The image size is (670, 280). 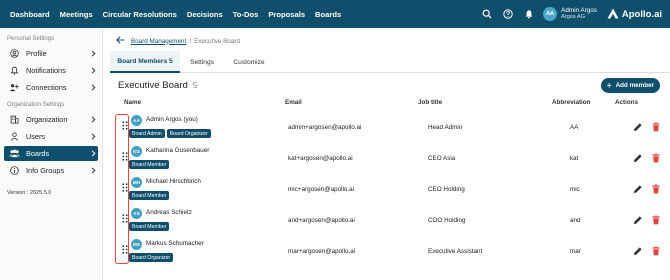 I want to click on breadcrumb-board-management: Board Management, so click(x=158, y=41).